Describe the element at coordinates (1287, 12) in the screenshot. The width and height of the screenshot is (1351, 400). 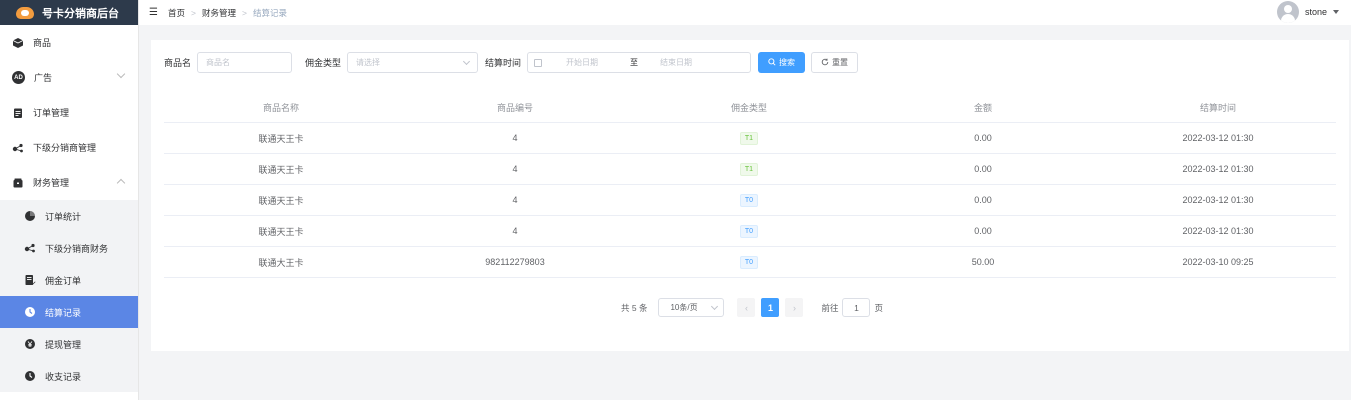
I see `avatar` at that location.